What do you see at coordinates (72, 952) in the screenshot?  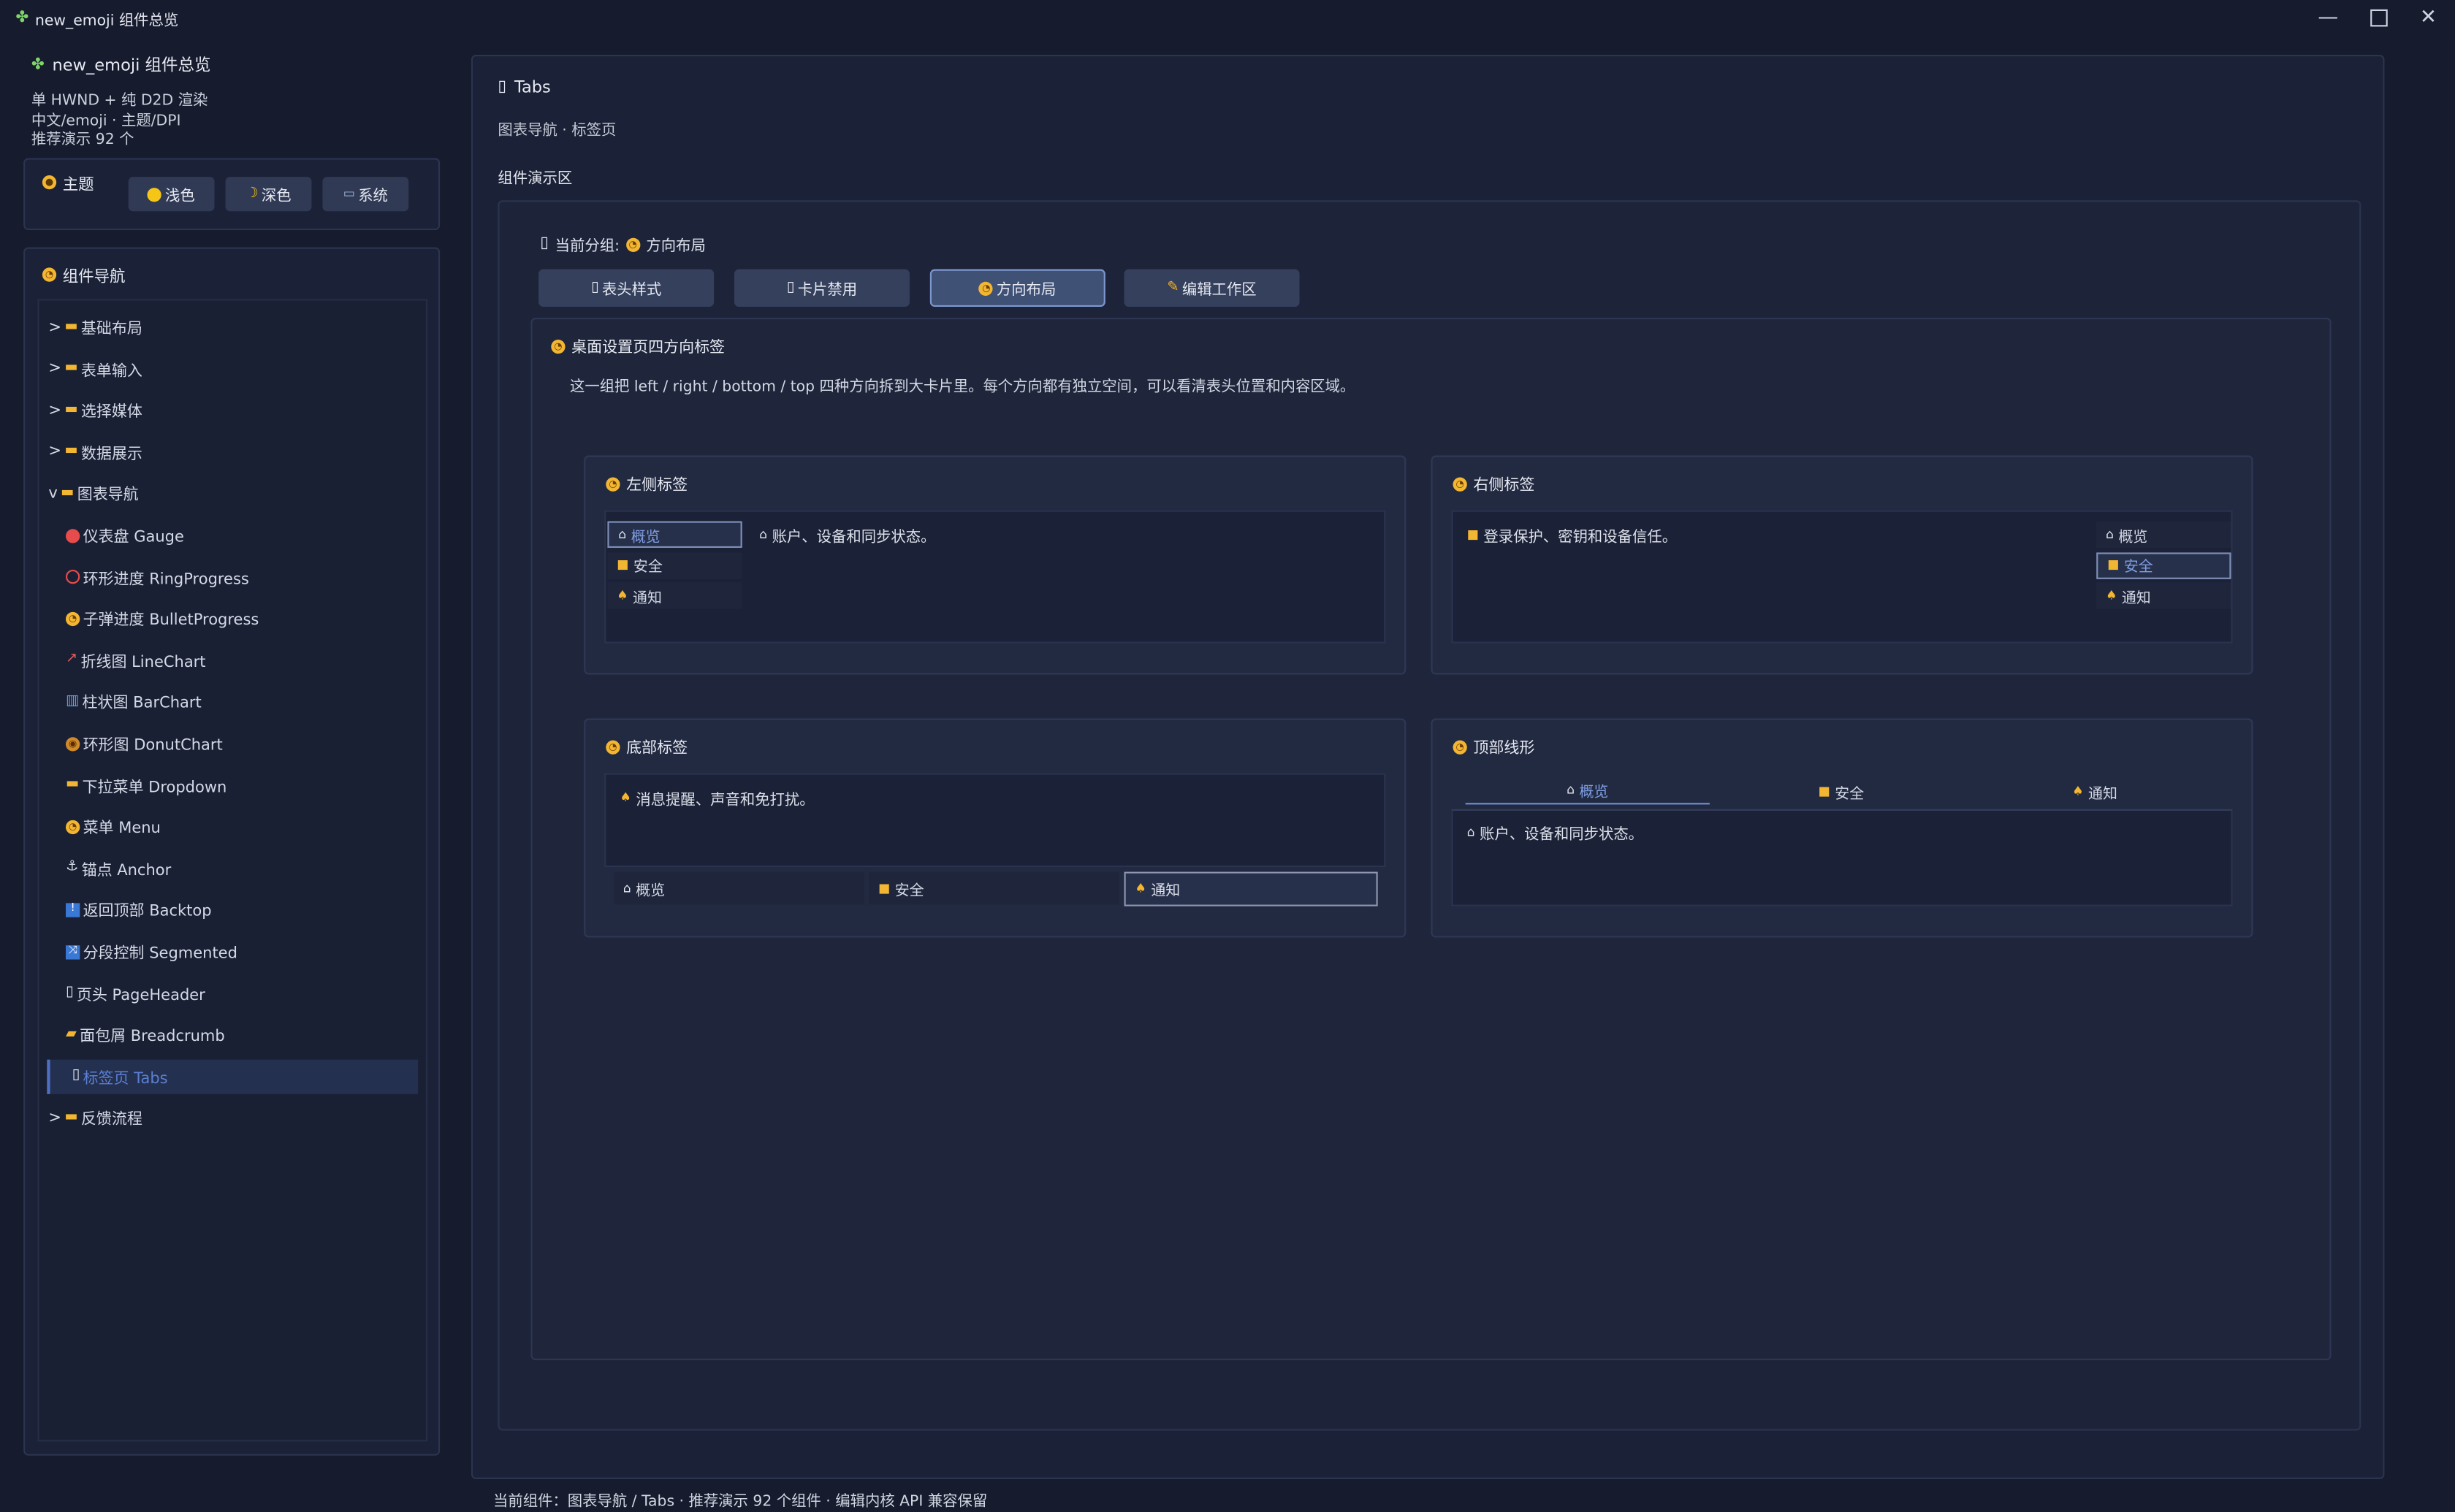 I see `shuffle-icon: ⤨` at bounding box center [72, 952].